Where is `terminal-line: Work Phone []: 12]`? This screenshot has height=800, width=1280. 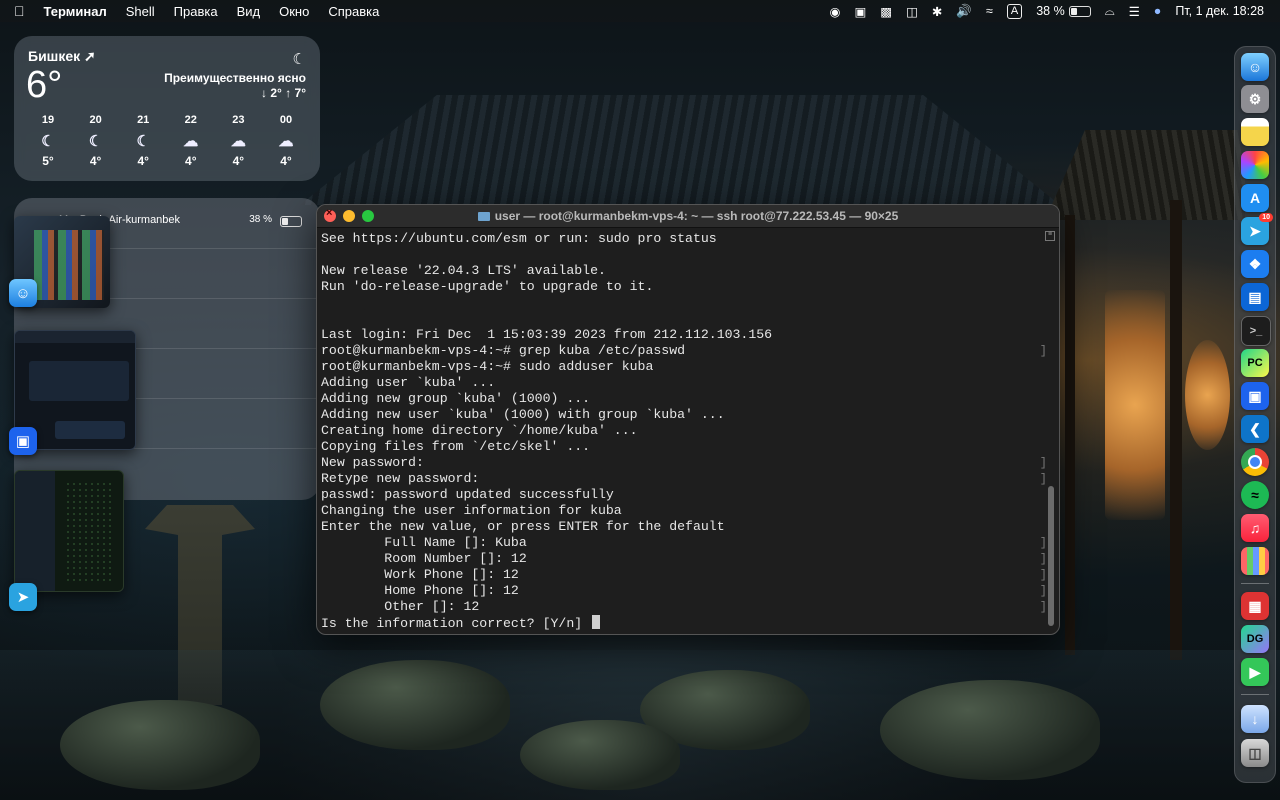
terminal-line: Work Phone []: 12] is located at coordinates (684, 575).